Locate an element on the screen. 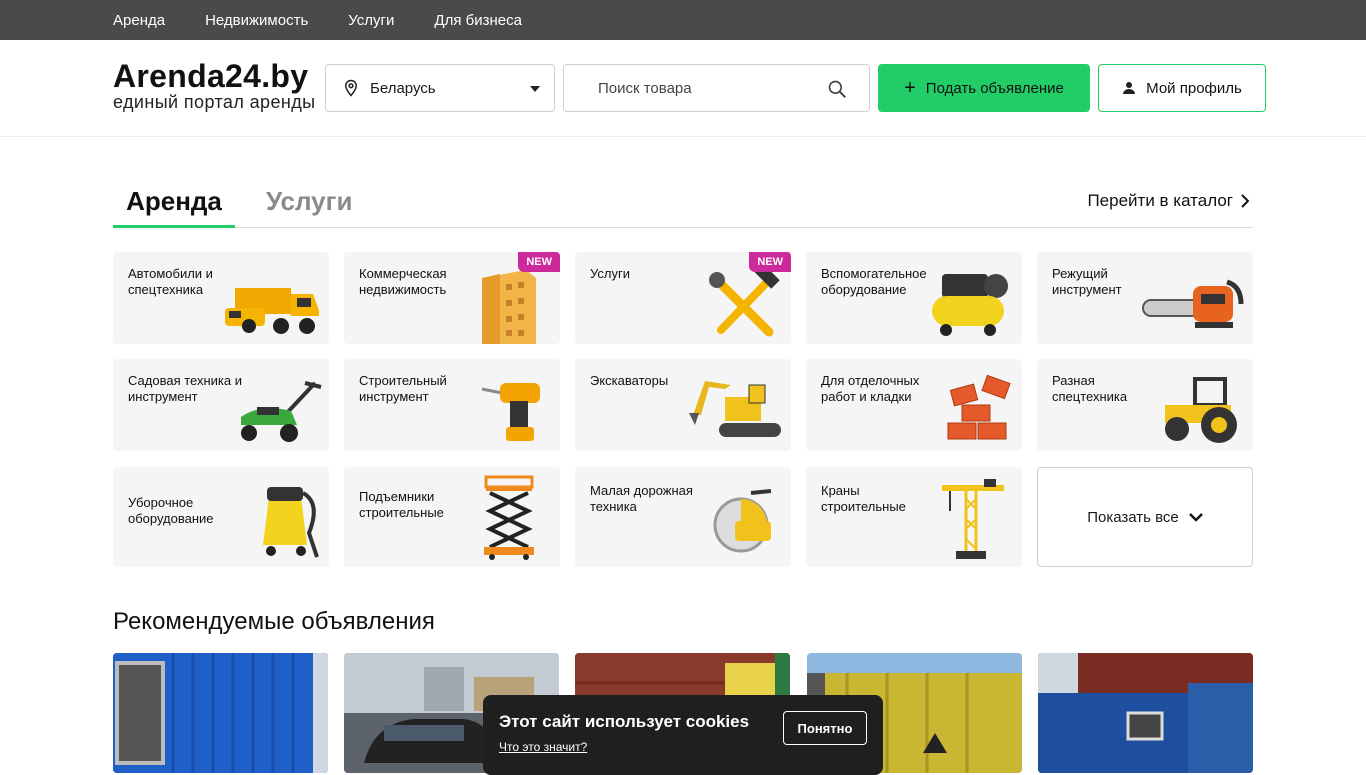 Image resolution: width=1366 pixels, height=775 pixels. blue-cabin-photo is located at coordinates (1145, 713).